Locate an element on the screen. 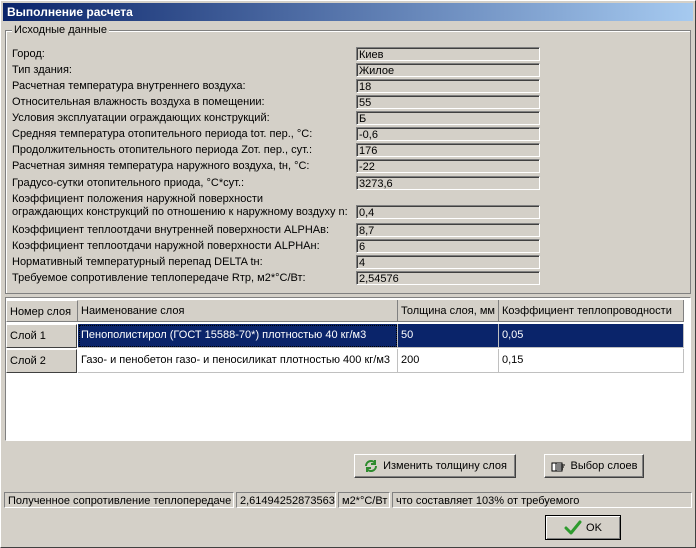 This screenshot has width=696, height=548. ok-button: OK is located at coordinates (583, 527).